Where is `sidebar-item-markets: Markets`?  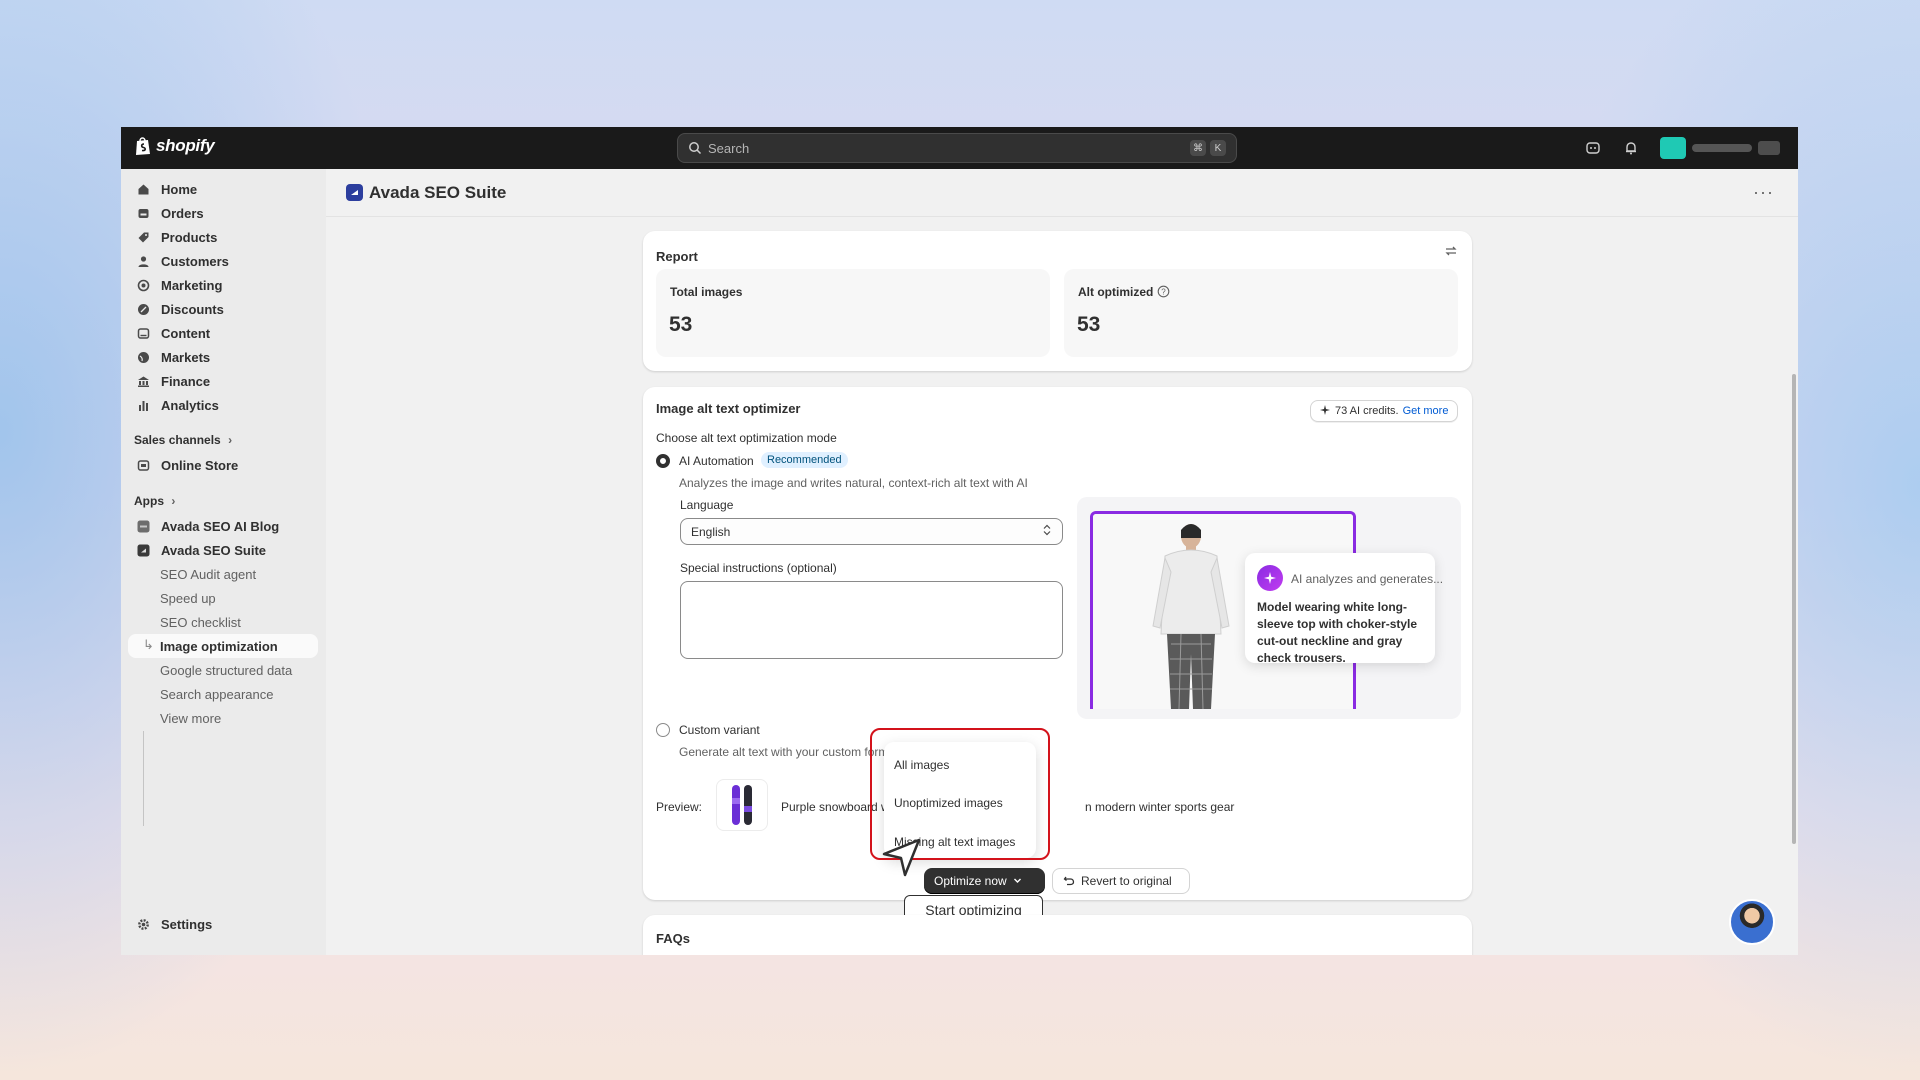
sidebar-item-markets: Markets is located at coordinates (223, 357).